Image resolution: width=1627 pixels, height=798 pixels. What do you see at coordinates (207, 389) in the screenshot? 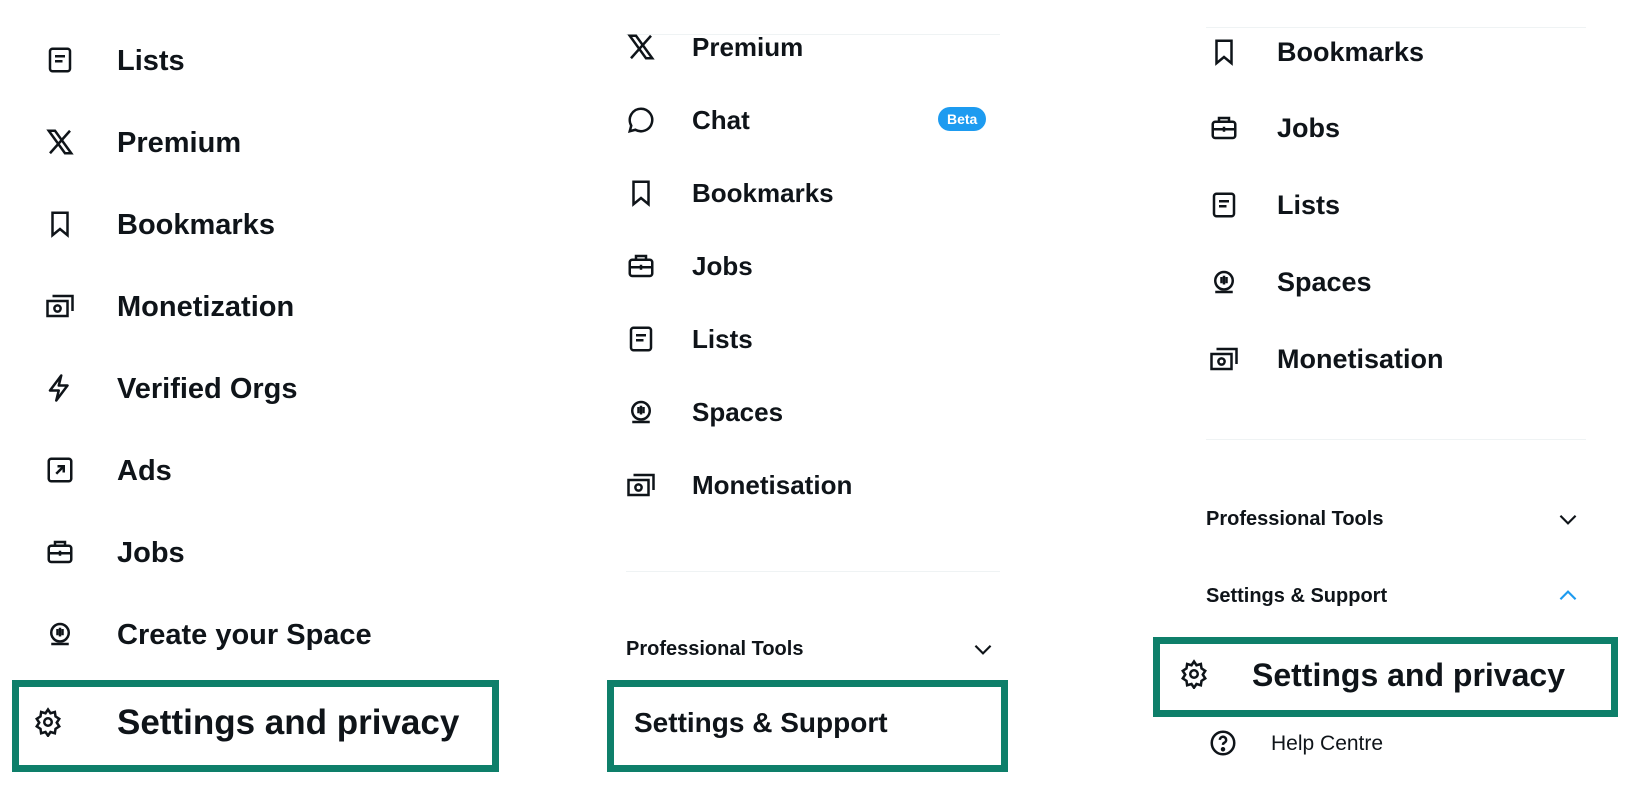
I see `nav-item-label: Verified Orgs` at bounding box center [207, 389].